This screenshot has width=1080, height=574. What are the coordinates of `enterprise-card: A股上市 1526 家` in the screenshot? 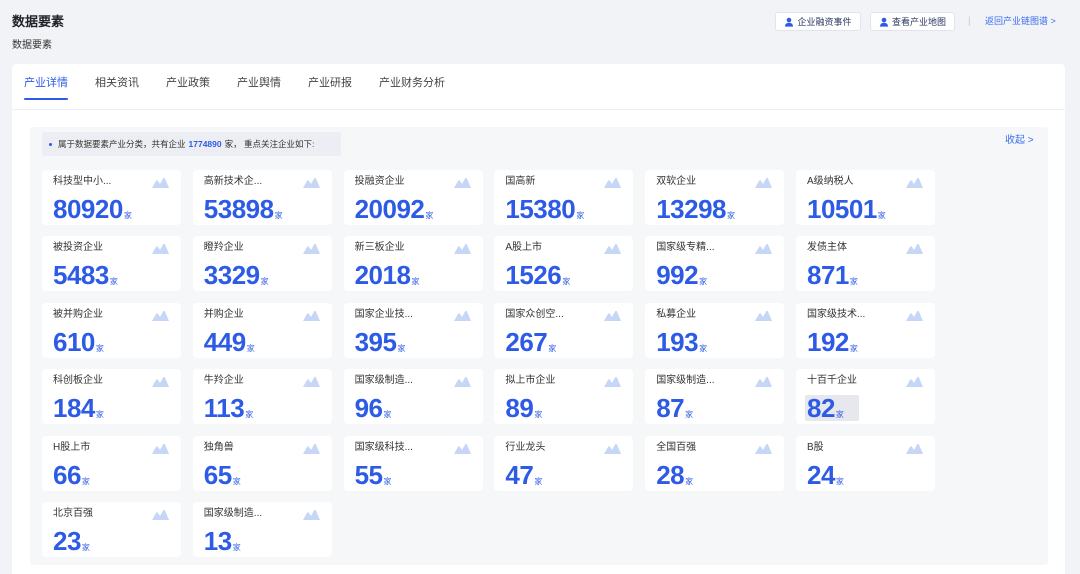 It's located at (564, 264).